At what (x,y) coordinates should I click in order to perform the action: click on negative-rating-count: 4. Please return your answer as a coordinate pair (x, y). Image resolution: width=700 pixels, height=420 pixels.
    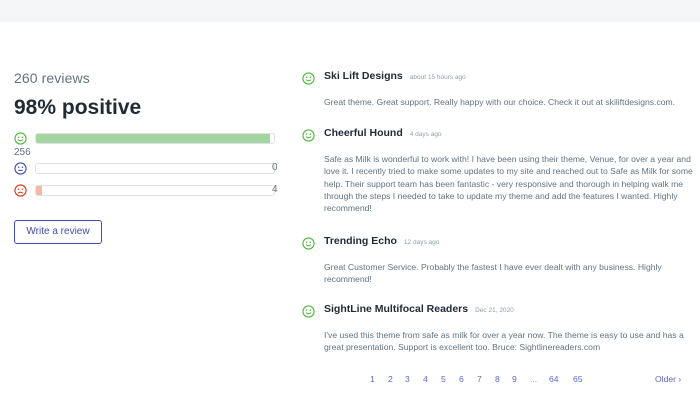
    Looking at the image, I should click on (275, 189).